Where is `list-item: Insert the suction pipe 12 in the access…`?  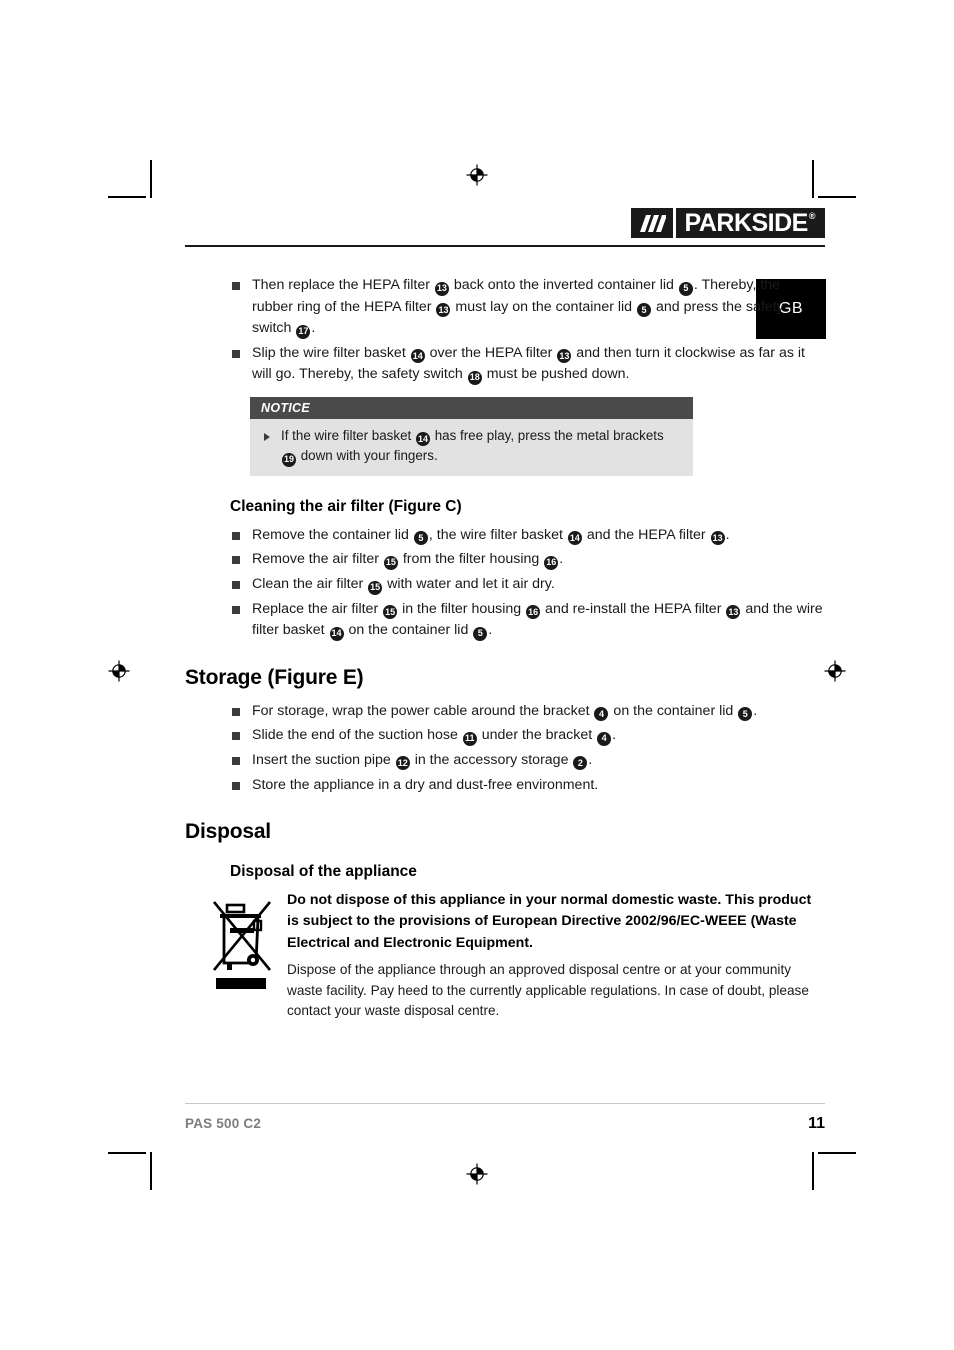
list-item: Insert the suction pipe 12 in the access… is located at coordinates (527, 761).